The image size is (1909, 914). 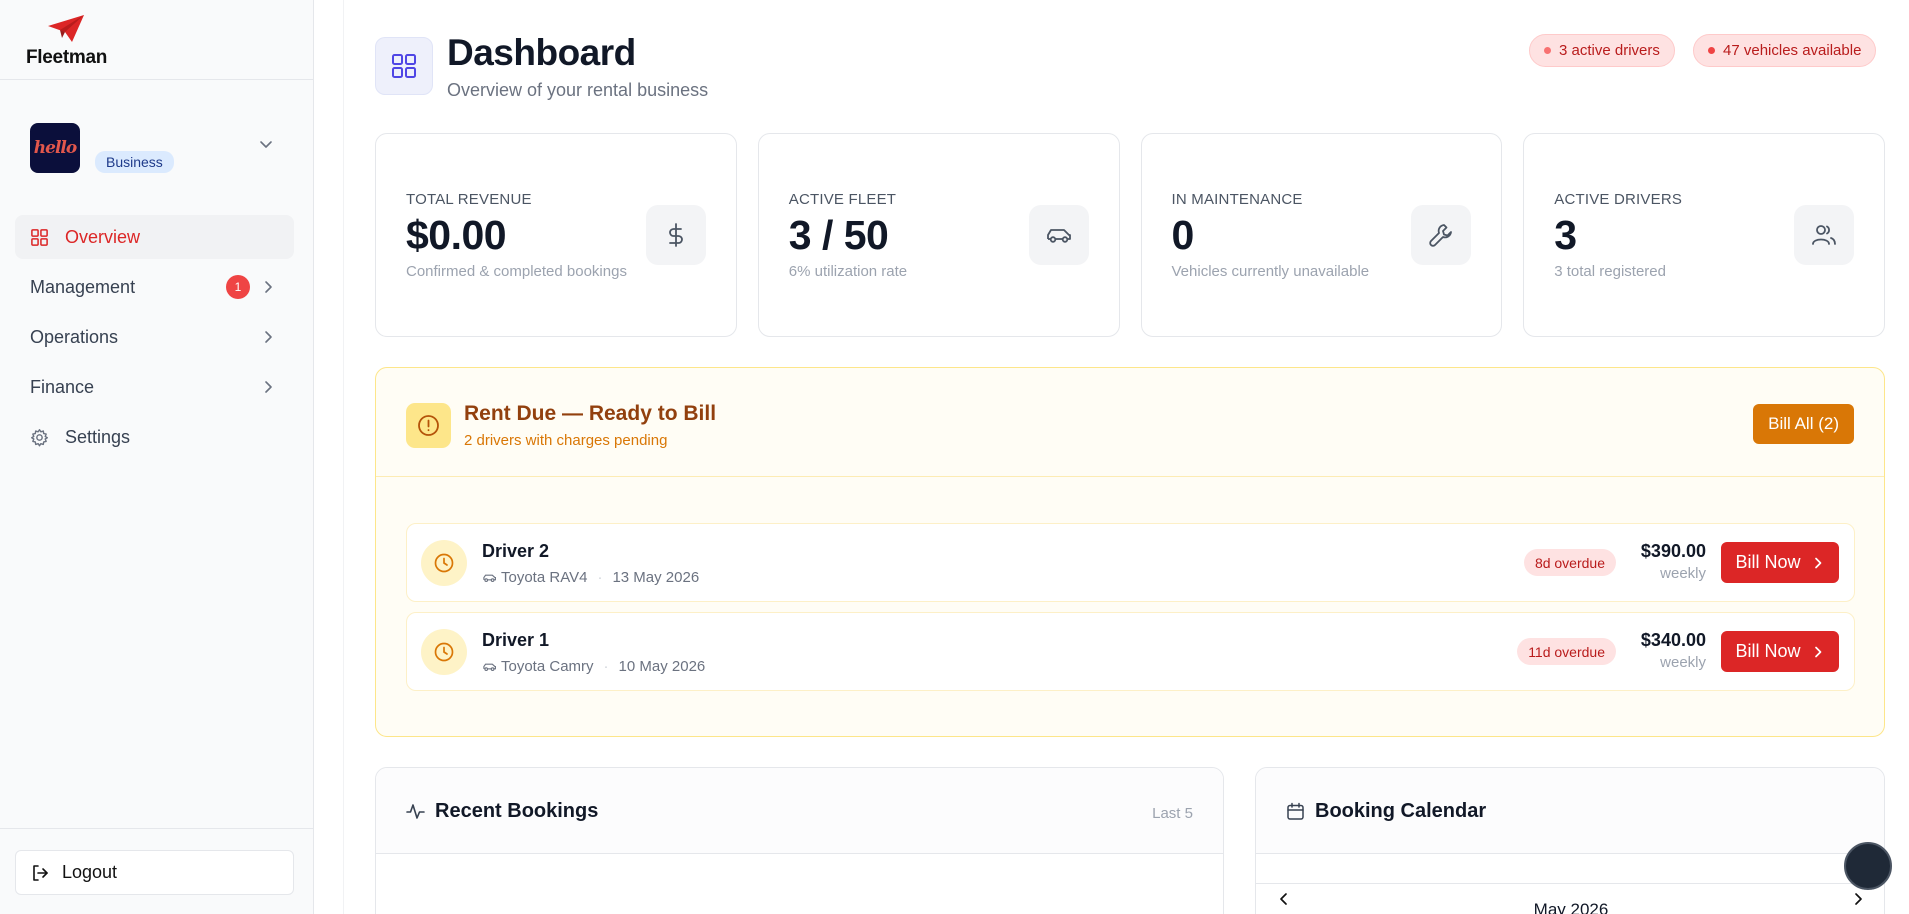 I want to click on dashboard-icon, so click(x=404, y=66).